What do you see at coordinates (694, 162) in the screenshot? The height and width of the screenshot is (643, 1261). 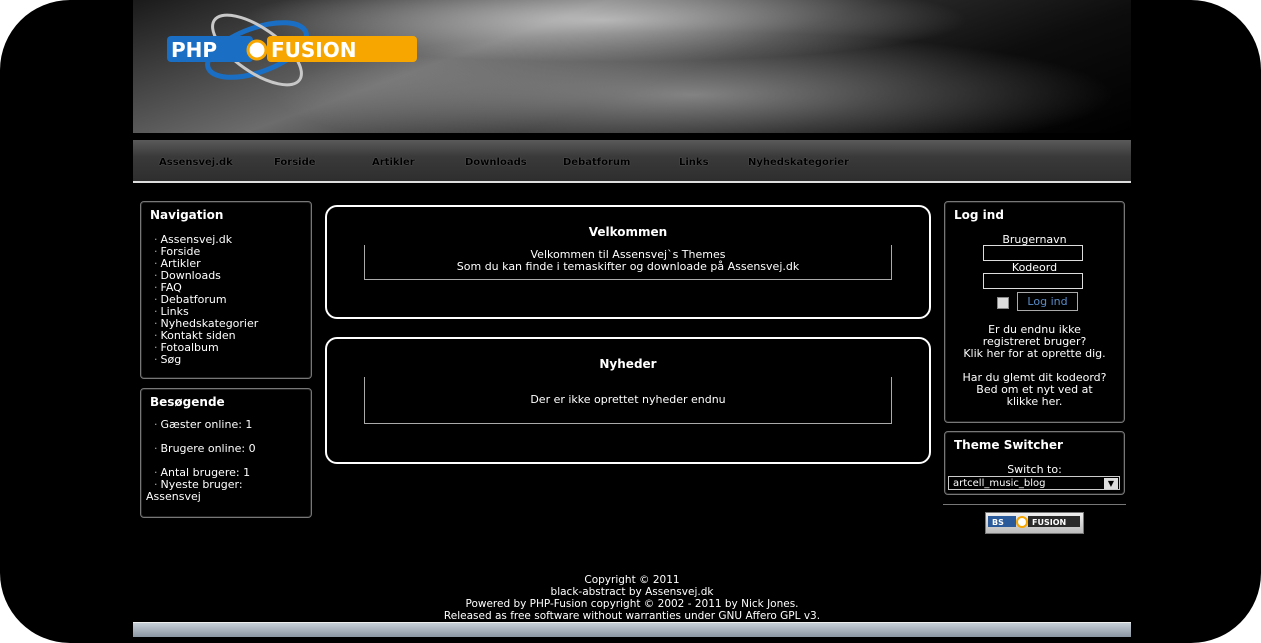 I see `nav-link-links: Links` at bounding box center [694, 162].